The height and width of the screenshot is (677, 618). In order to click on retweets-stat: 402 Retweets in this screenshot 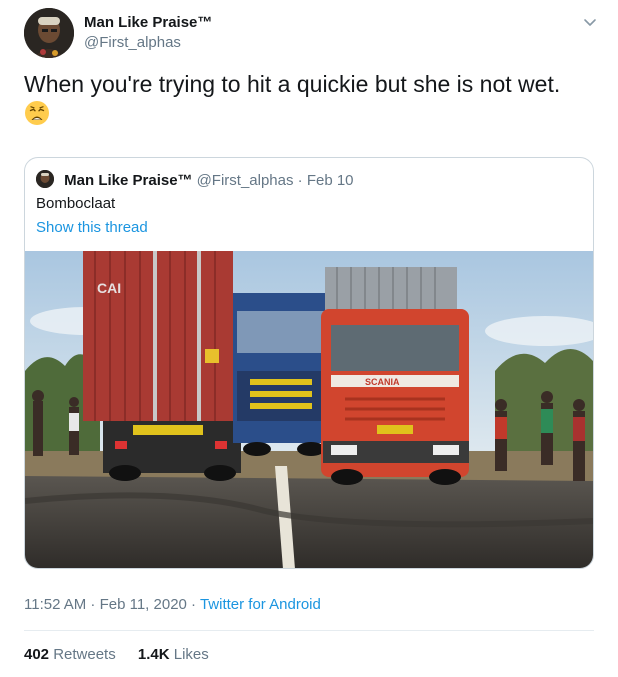, I will do `click(70, 655)`.